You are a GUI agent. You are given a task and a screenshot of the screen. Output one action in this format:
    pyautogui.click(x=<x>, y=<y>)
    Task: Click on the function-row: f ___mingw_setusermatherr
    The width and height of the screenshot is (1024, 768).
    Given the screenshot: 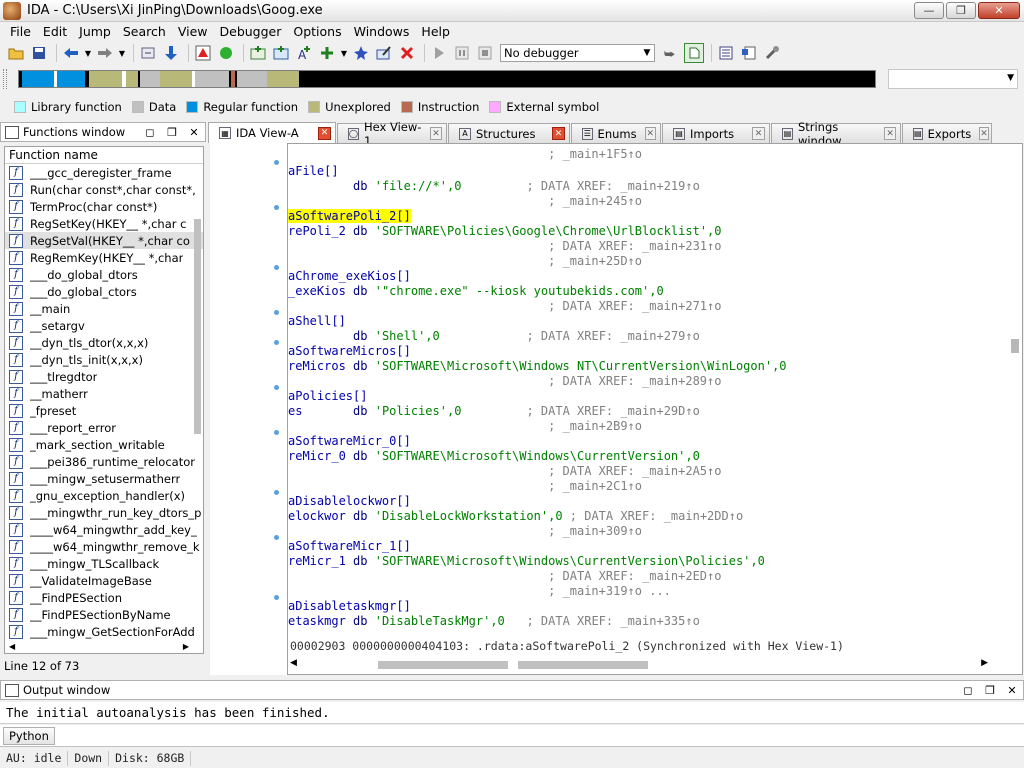 What is the action you would take?
    pyautogui.click(x=104, y=478)
    